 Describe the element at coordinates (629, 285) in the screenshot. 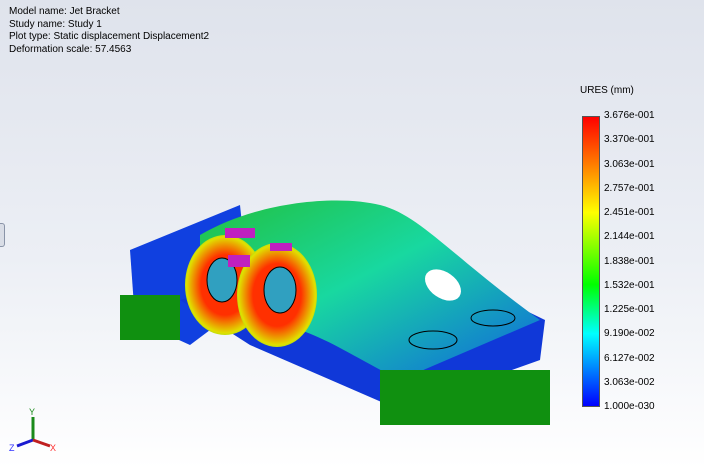

I see `legend-label: 1.532e-001` at that location.